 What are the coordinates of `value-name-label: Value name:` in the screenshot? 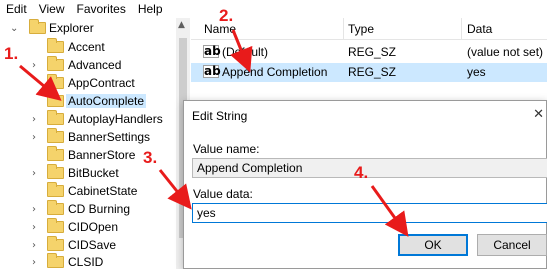 It's located at (226, 149).